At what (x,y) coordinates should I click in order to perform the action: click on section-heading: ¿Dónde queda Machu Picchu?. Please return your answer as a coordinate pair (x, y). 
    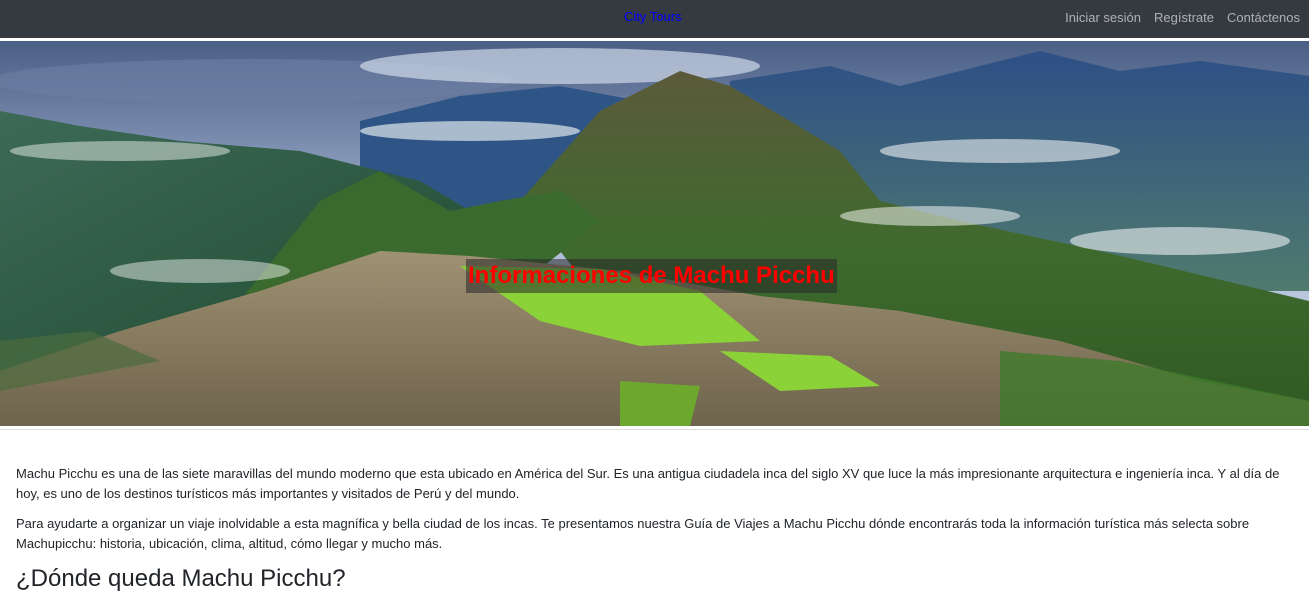
    Looking at the image, I should click on (181, 578).